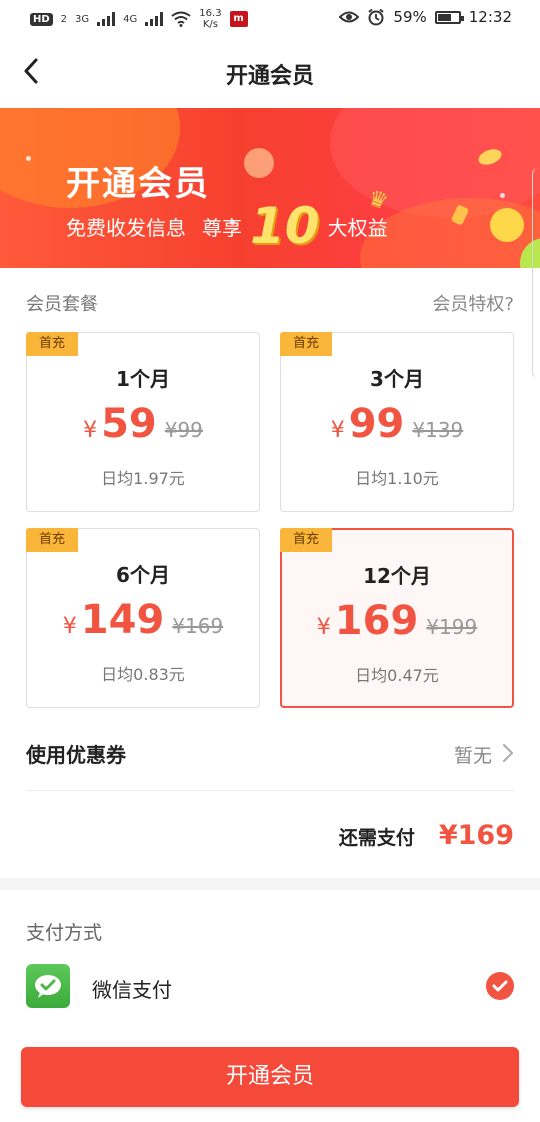  Describe the element at coordinates (129, 424) in the screenshot. I see `plan-price: 59` at that location.